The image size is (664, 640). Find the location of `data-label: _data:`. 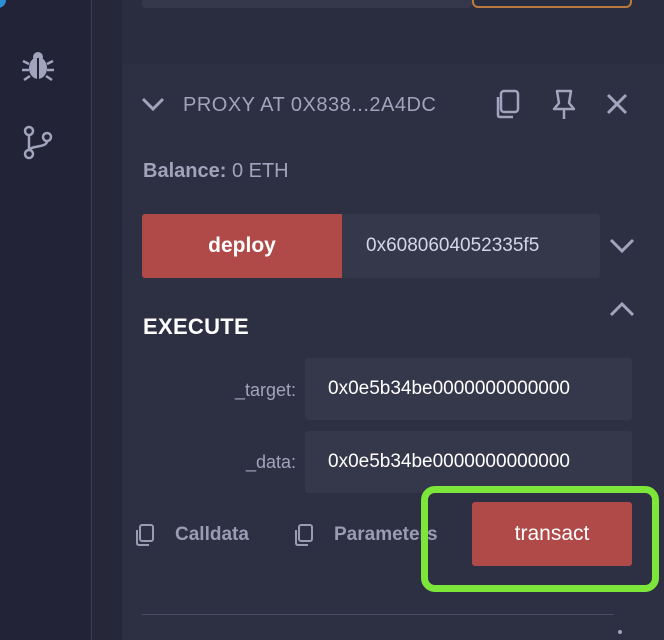

data-label: _data: is located at coordinates (270, 462).